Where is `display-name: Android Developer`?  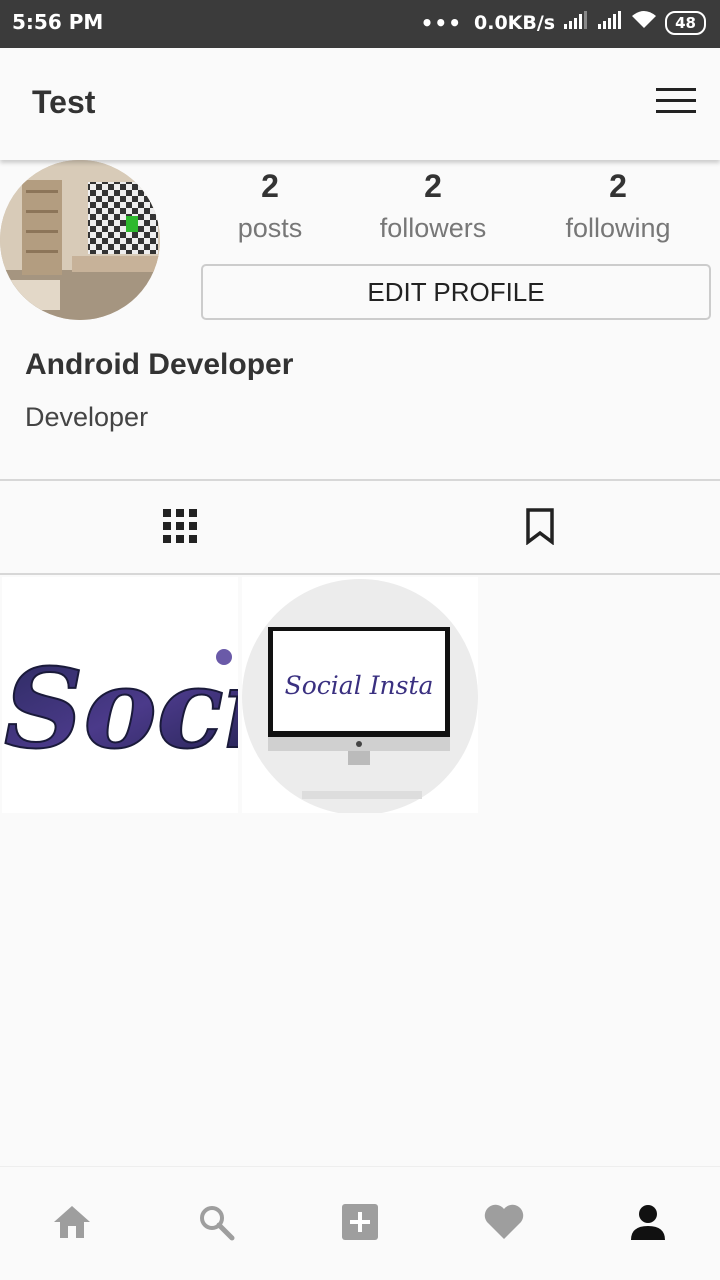 display-name: Android Developer is located at coordinates (159, 364).